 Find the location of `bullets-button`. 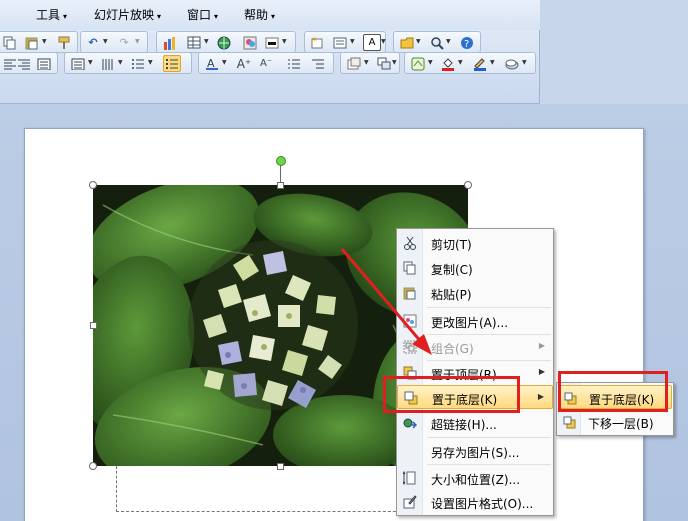

bullets-button is located at coordinates (172, 63).